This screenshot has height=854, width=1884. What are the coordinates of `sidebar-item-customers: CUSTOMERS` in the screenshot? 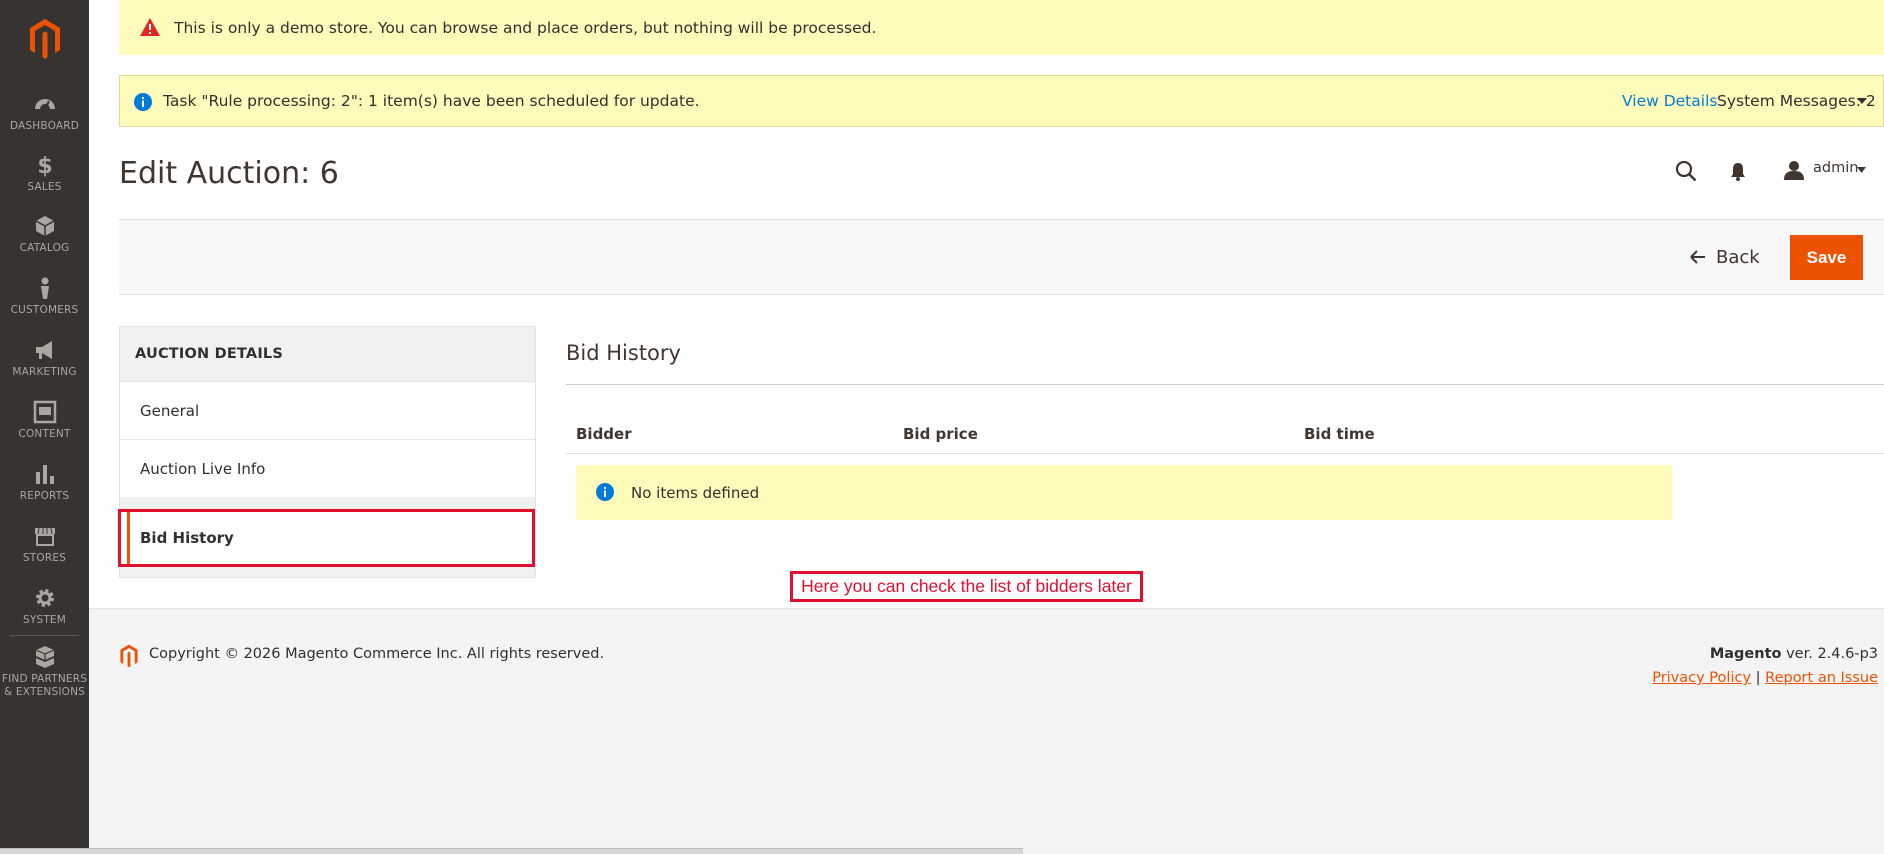 It's located at (44, 307).